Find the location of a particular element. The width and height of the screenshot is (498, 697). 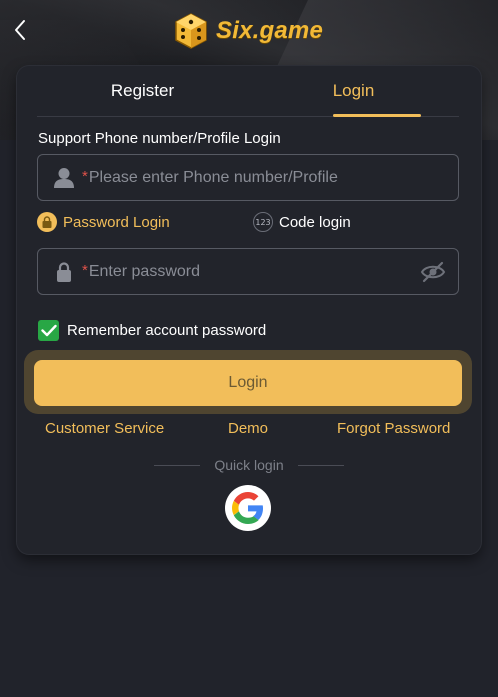

forgot-password-link: Forgot Password is located at coordinates (393, 428).